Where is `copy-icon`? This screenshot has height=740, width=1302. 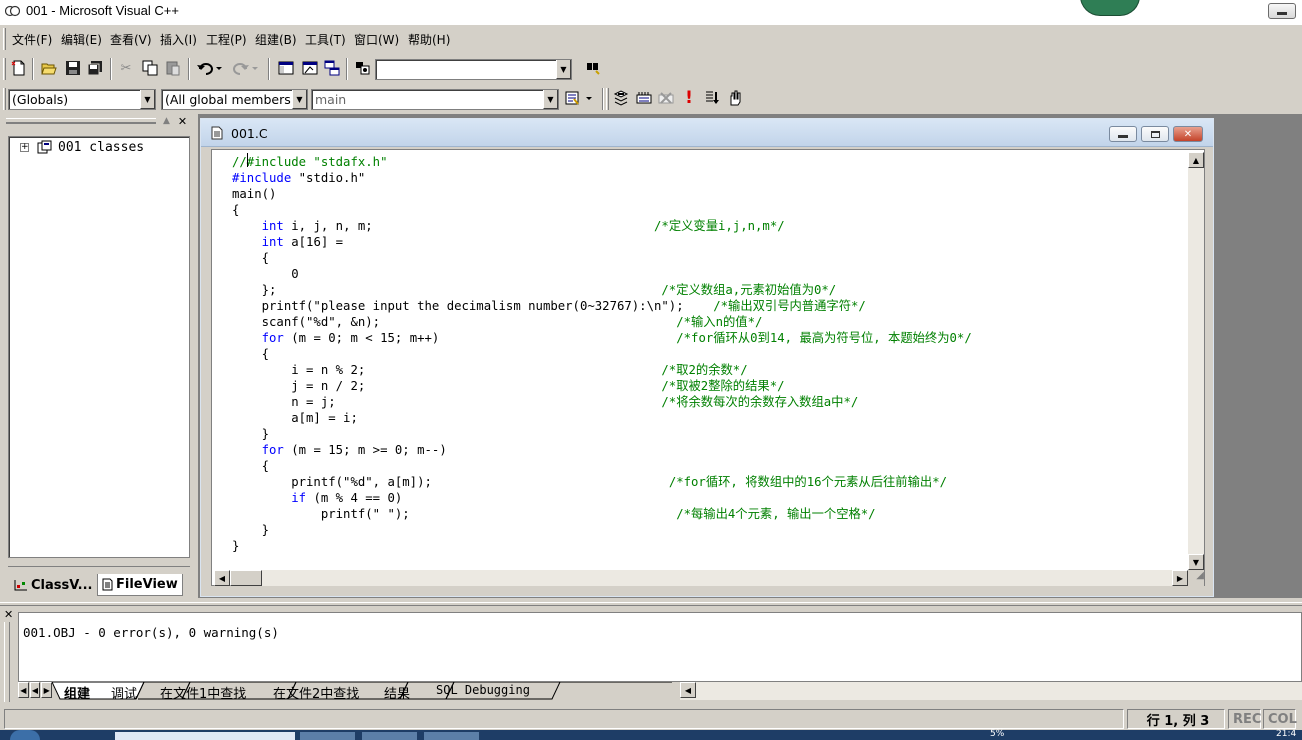 copy-icon is located at coordinates (150, 68).